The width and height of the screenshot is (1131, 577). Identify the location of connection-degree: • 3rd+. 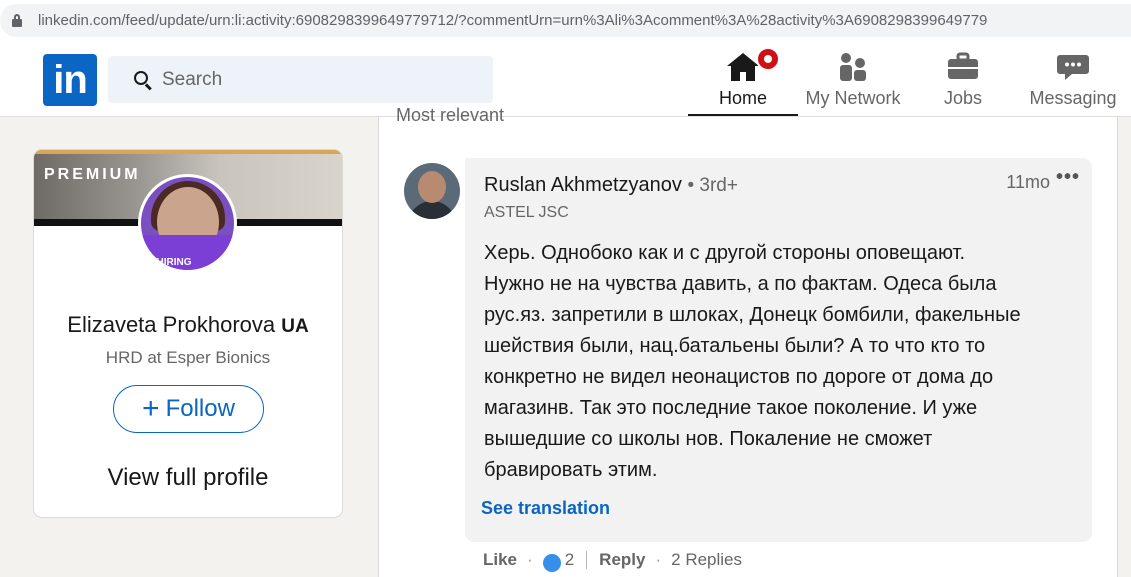
(712, 185).